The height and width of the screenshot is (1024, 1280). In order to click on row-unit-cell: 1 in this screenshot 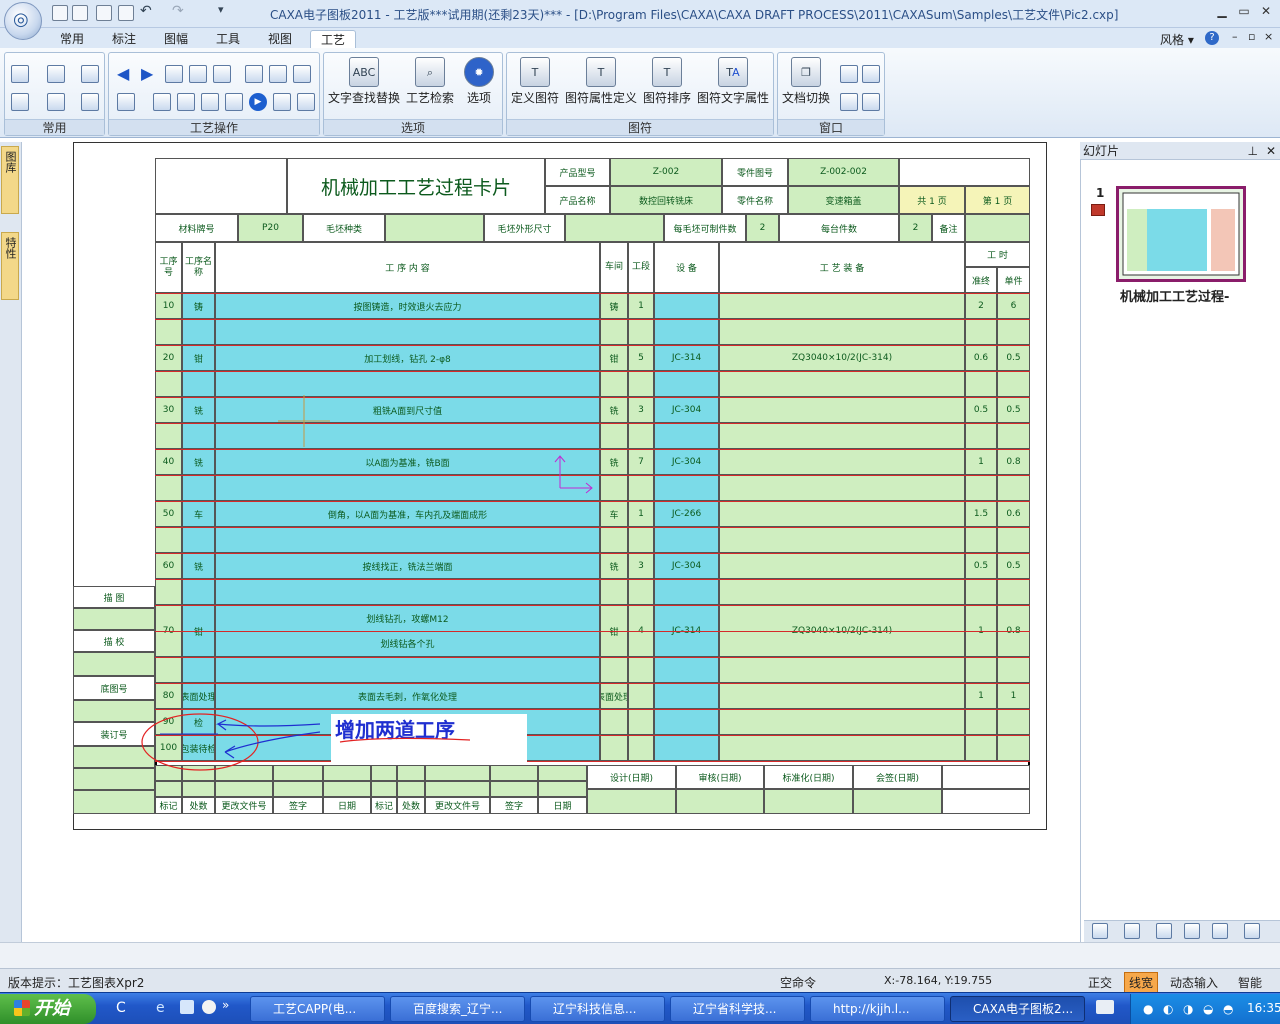, I will do `click(1013, 696)`.